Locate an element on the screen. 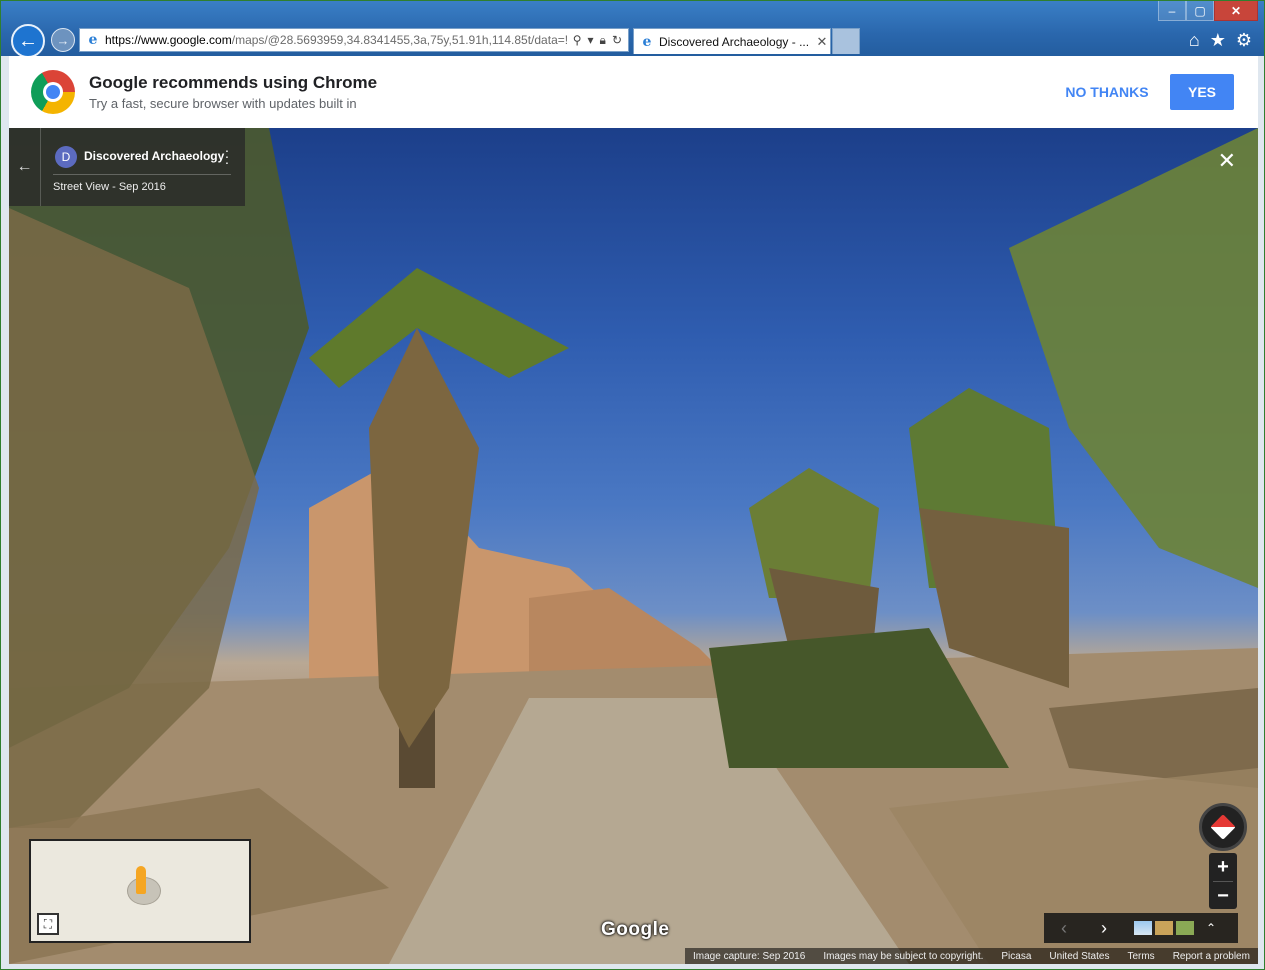  mini-map: ⛶ is located at coordinates (140, 891).